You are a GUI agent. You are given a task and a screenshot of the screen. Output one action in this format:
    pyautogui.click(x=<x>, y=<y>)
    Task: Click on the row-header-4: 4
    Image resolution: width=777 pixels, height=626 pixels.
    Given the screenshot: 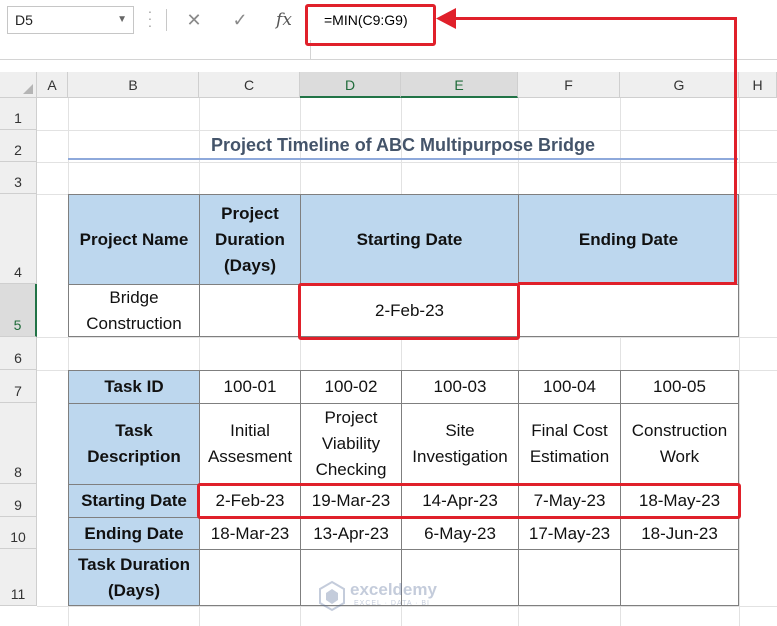 What is the action you would take?
    pyautogui.click(x=18, y=239)
    